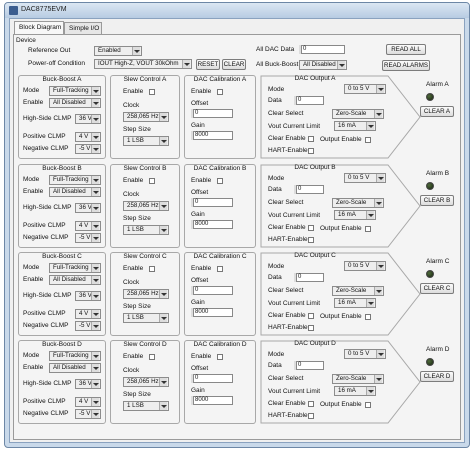 This screenshot has width=474, height=451. Describe the element at coordinates (286, 113) in the screenshot. I see `clear-select-label: Clear Select` at that location.